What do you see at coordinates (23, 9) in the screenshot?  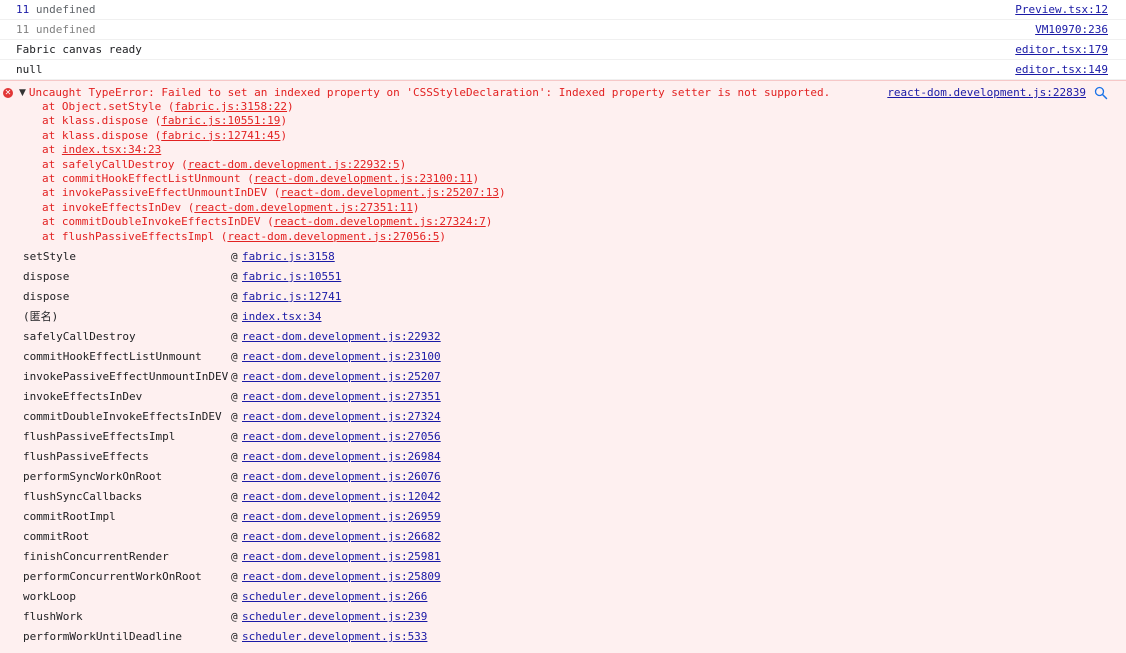 I see `repeat-count: 11` at bounding box center [23, 9].